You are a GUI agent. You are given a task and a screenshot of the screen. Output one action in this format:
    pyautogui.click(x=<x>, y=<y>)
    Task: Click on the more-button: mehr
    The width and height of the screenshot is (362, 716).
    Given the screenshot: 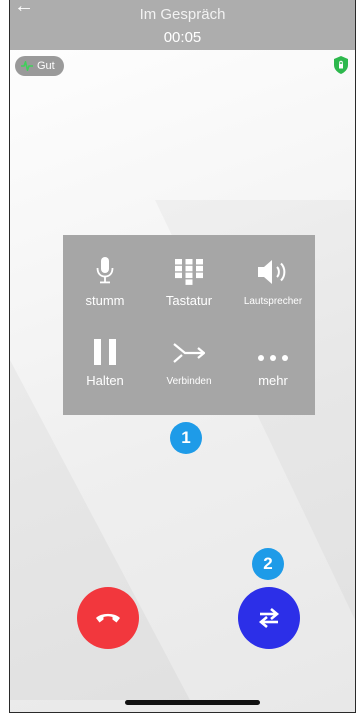 What is the action you would take?
    pyautogui.click(x=273, y=372)
    